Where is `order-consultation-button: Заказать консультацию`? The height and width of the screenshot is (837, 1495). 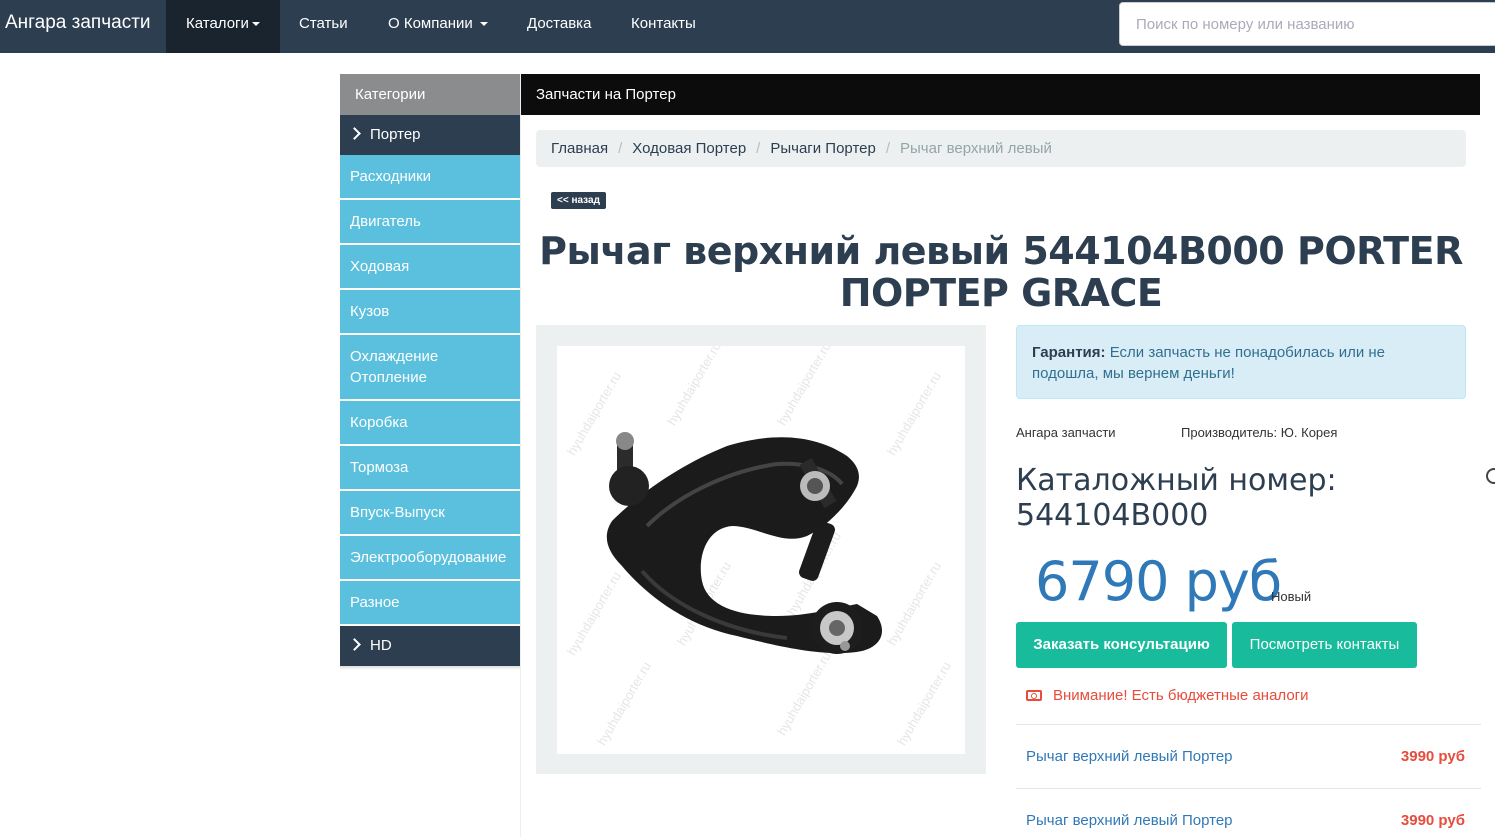 order-consultation-button: Заказать консультацию is located at coordinates (1121, 645).